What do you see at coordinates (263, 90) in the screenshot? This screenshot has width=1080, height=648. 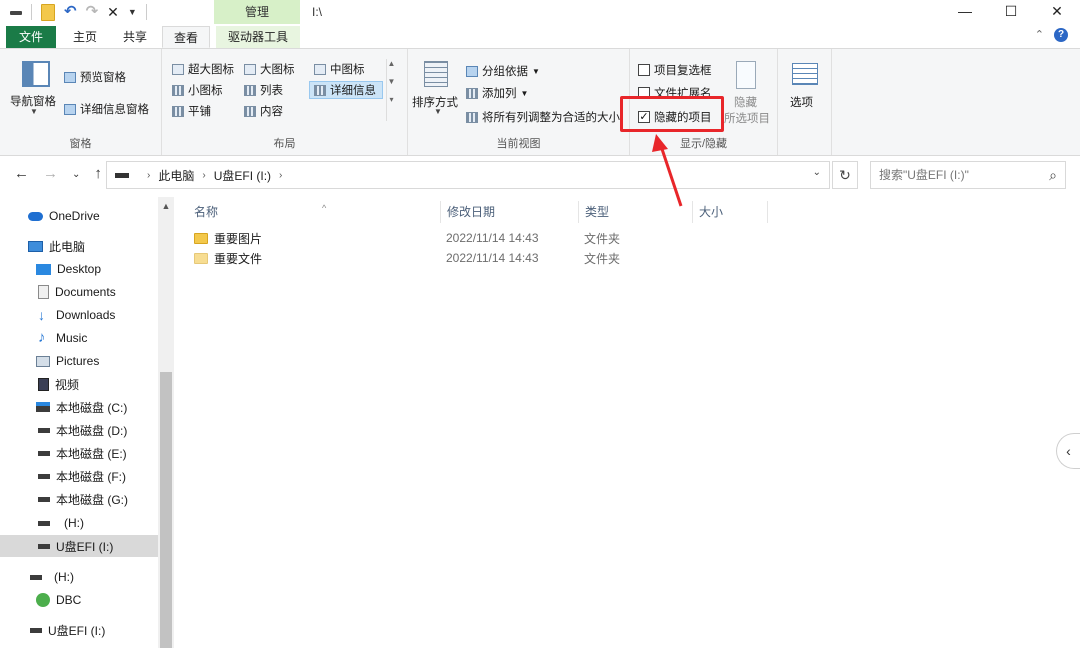 I see `layout-list: 列表` at bounding box center [263, 90].